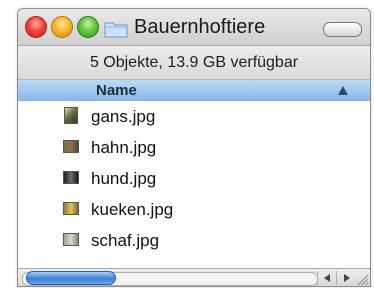  Describe the element at coordinates (194, 209) in the screenshot. I see `list-item: kueken.jpg` at that location.